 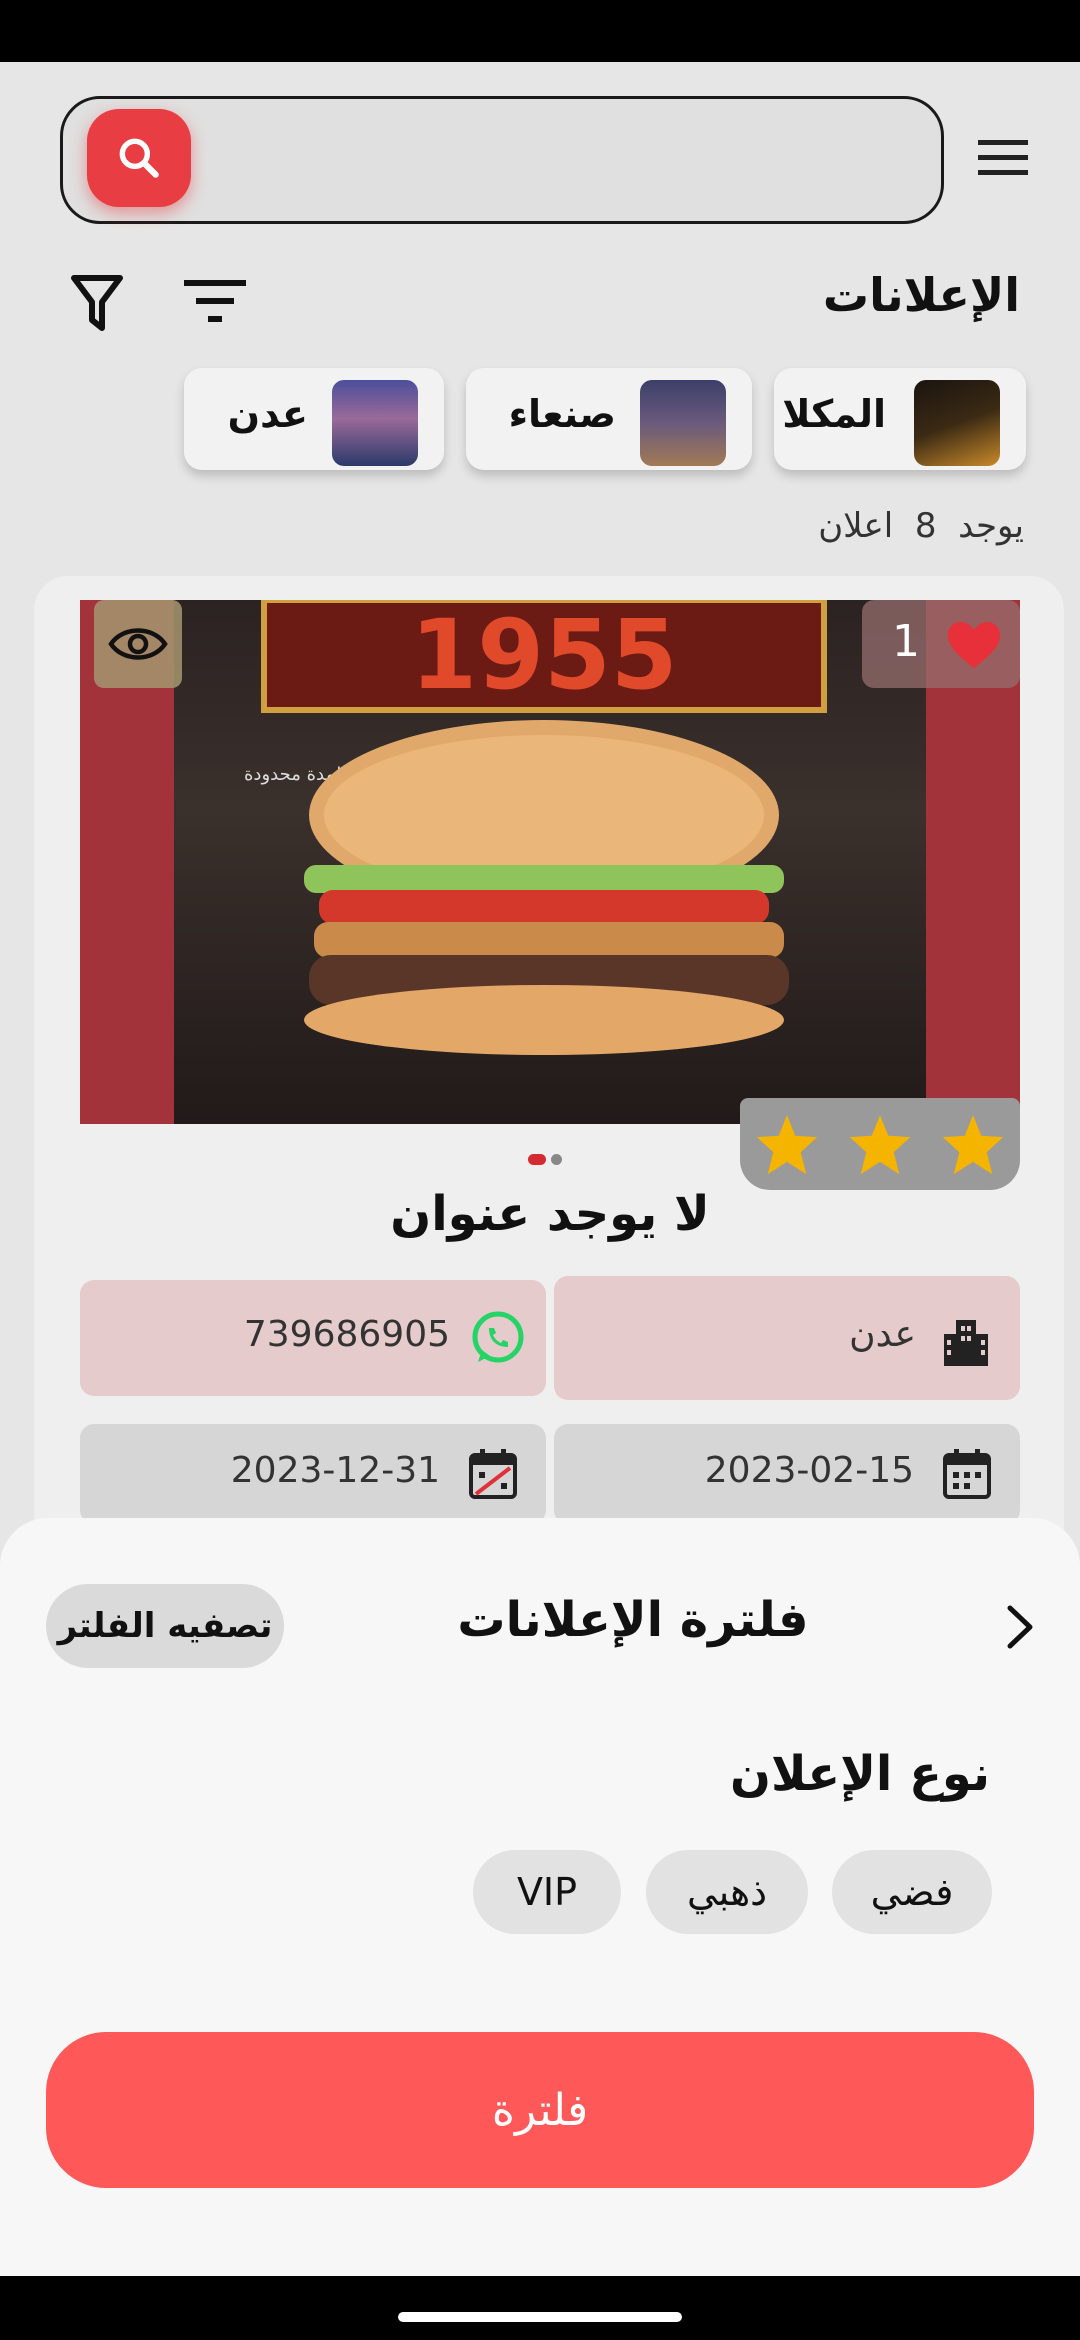 What do you see at coordinates (498, 1338) in the screenshot?
I see `whatsapp-icon` at bounding box center [498, 1338].